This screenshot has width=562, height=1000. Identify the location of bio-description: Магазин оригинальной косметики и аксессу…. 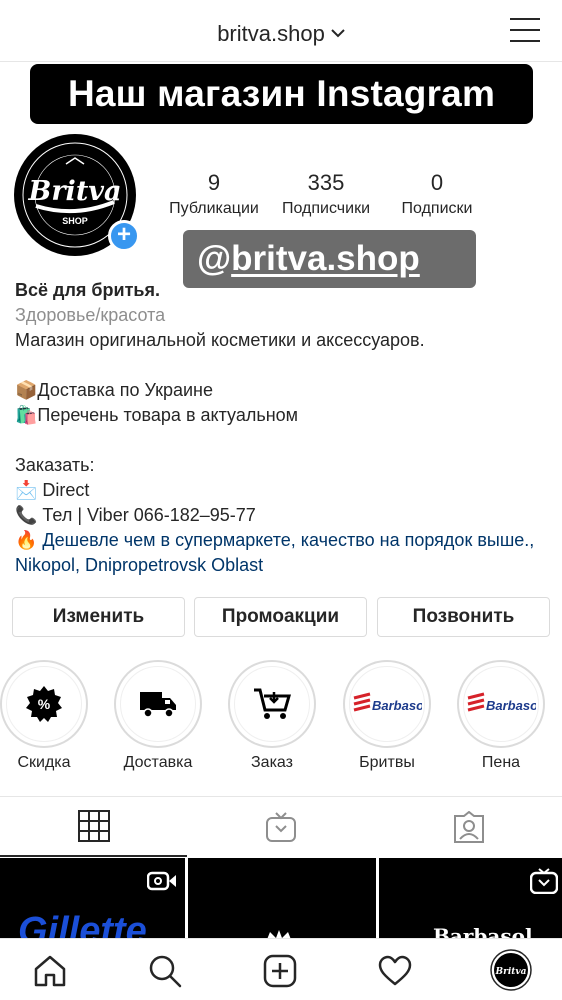
(220, 340).